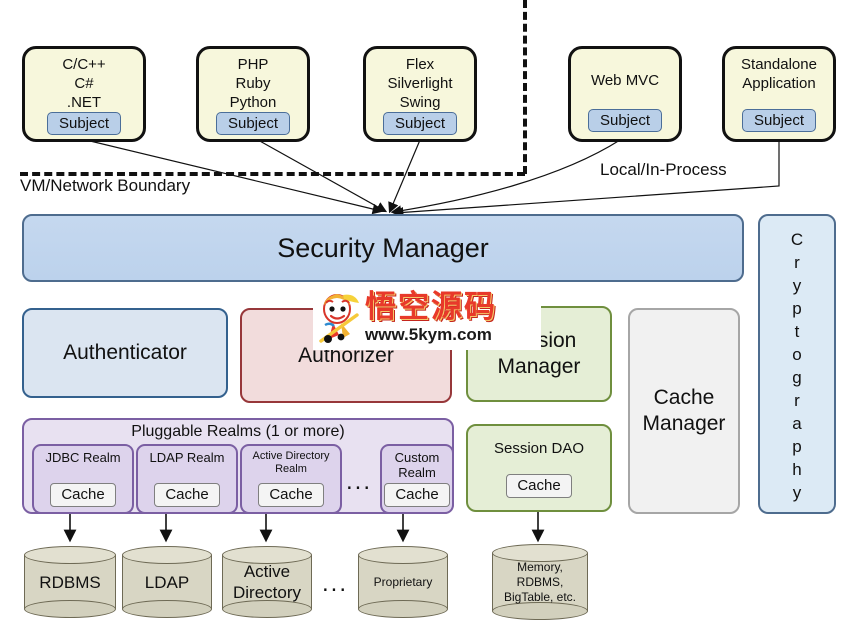 Image resolution: width=852 pixels, height=635 pixels. What do you see at coordinates (187, 479) in the screenshot?
I see `realm-ldap: LDAP Realm Cache` at bounding box center [187, 479].